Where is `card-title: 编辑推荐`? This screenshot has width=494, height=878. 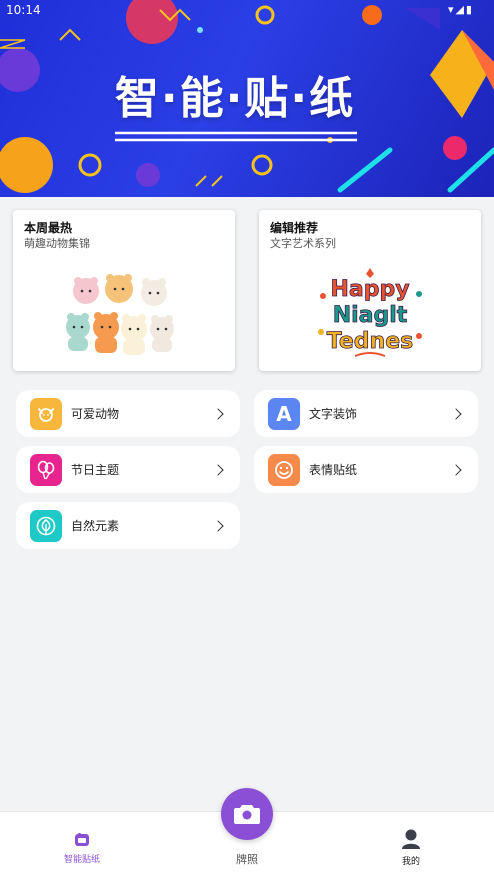
card-title: 编辑推荐 is located at coordinates (294, 228).